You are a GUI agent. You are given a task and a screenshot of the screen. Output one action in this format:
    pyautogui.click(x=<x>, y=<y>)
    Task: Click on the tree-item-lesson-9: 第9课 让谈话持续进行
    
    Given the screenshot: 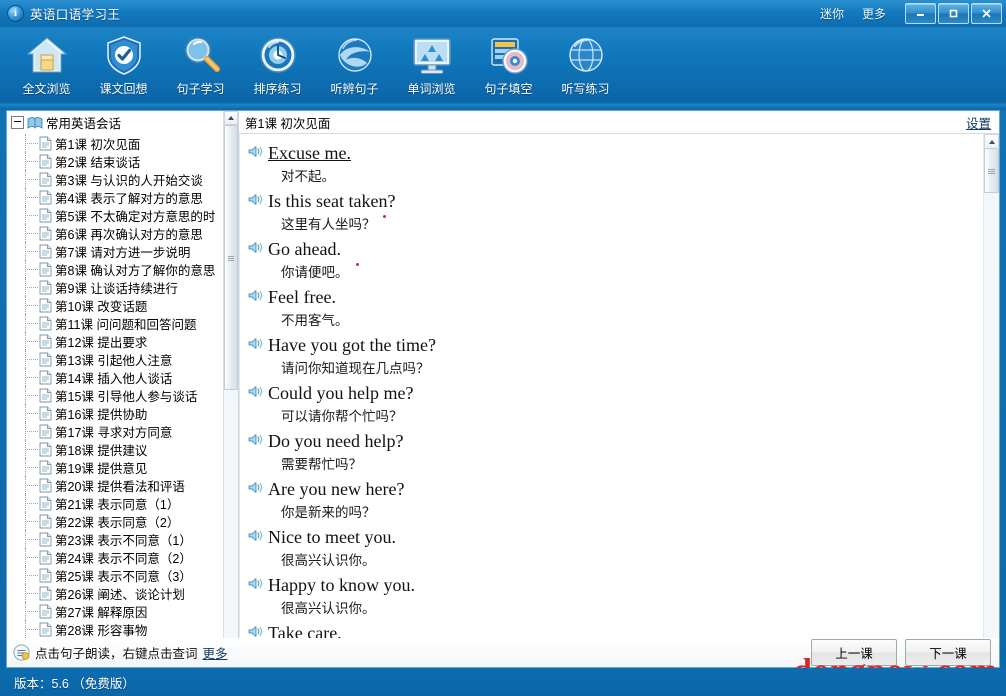 What is the action you would take?
    pyautogui.click(x=115, y=287)
    